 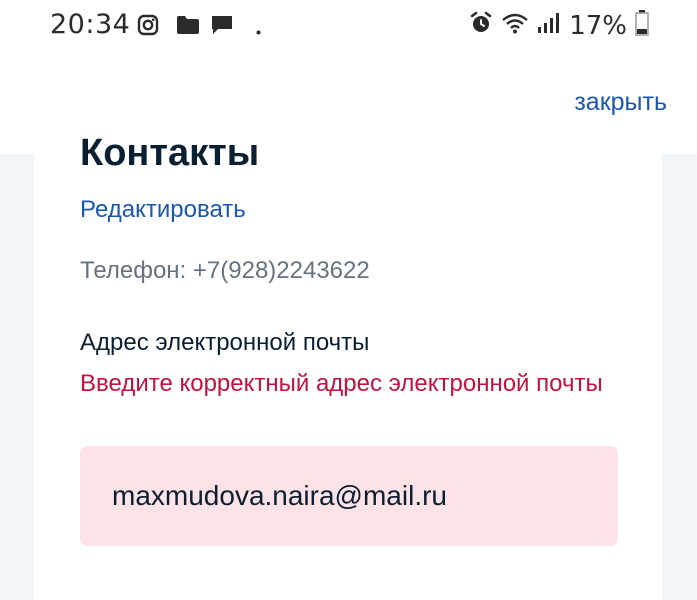 I want to click on instagram-icon, so click(x=148, y=27).